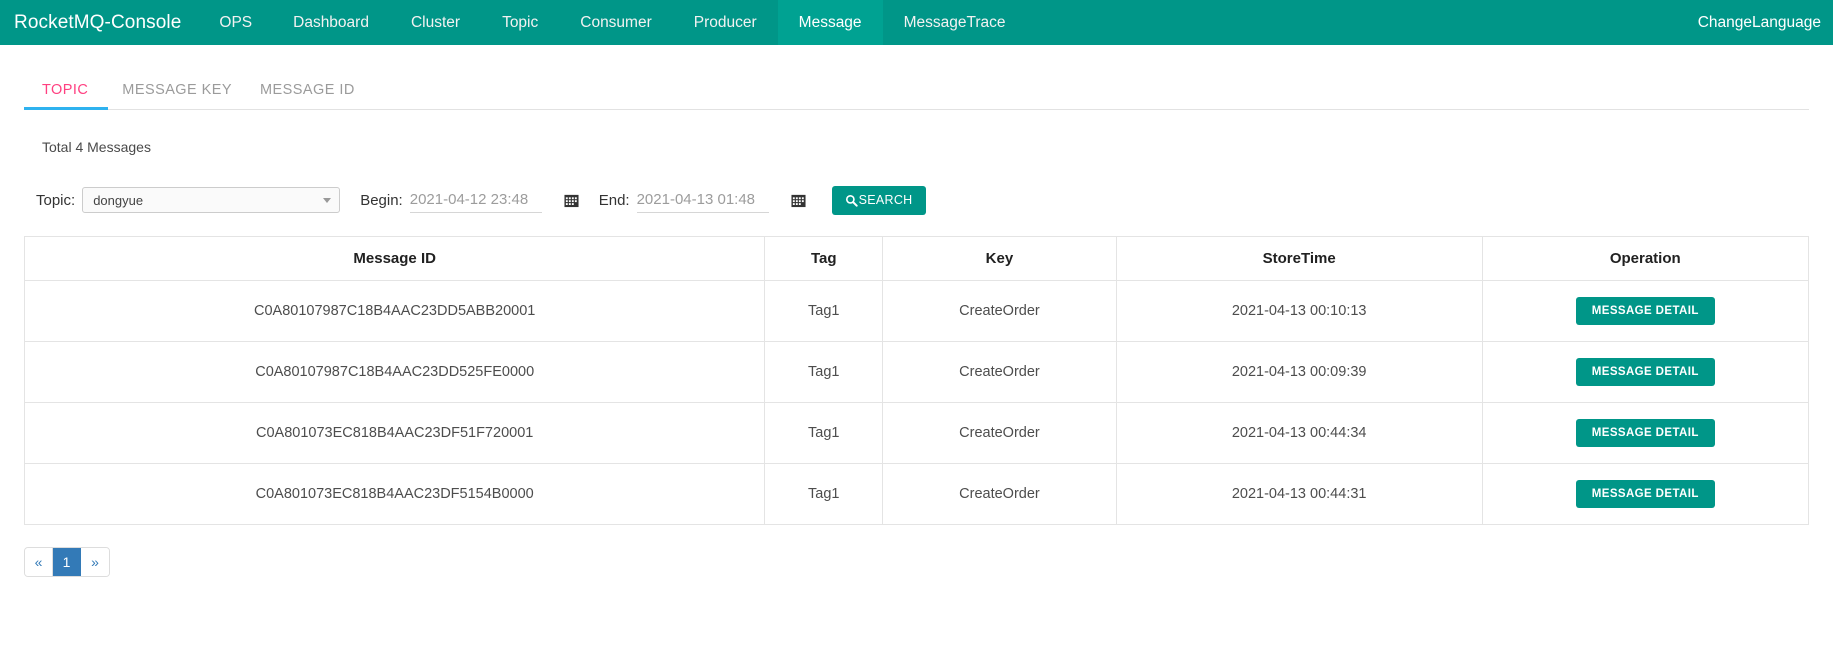 The image size is (1833, 645). Describe the element at coordinates (1299, 311) in the screenshot. I see `cell-store-time: 2021-04-13 00:10:13` at that location.